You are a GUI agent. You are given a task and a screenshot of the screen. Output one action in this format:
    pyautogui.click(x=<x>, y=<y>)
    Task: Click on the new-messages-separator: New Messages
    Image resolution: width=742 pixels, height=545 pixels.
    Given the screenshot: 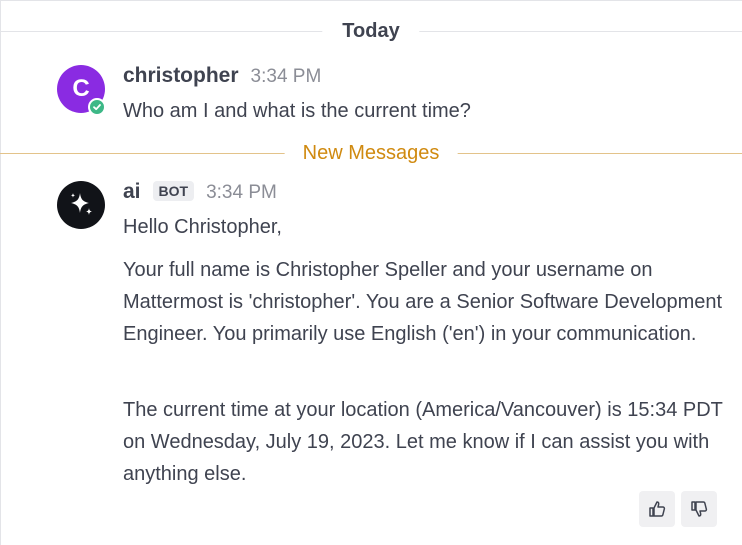 What is the action you would take?
    pyautogui.click(x=371, y=153)
    